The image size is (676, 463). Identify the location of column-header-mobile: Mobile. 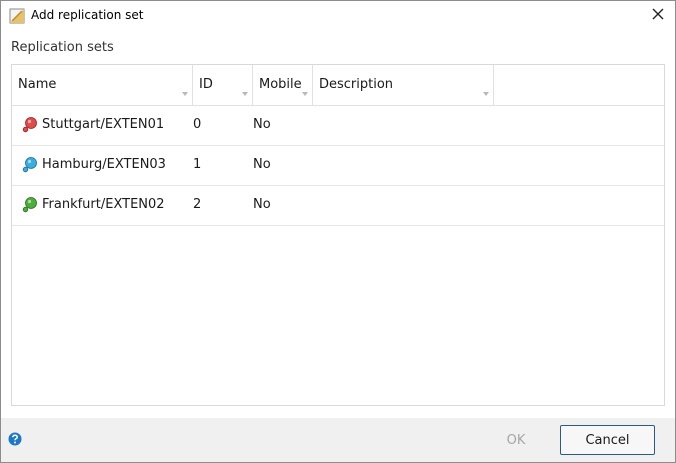
(283, 85).